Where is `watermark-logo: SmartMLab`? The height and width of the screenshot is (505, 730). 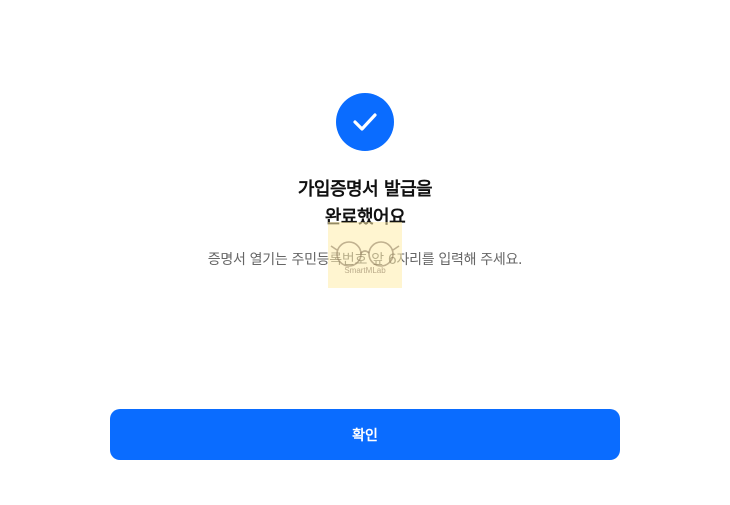
watermark-logo: SmartMLab is located at coordinates (365, 255).